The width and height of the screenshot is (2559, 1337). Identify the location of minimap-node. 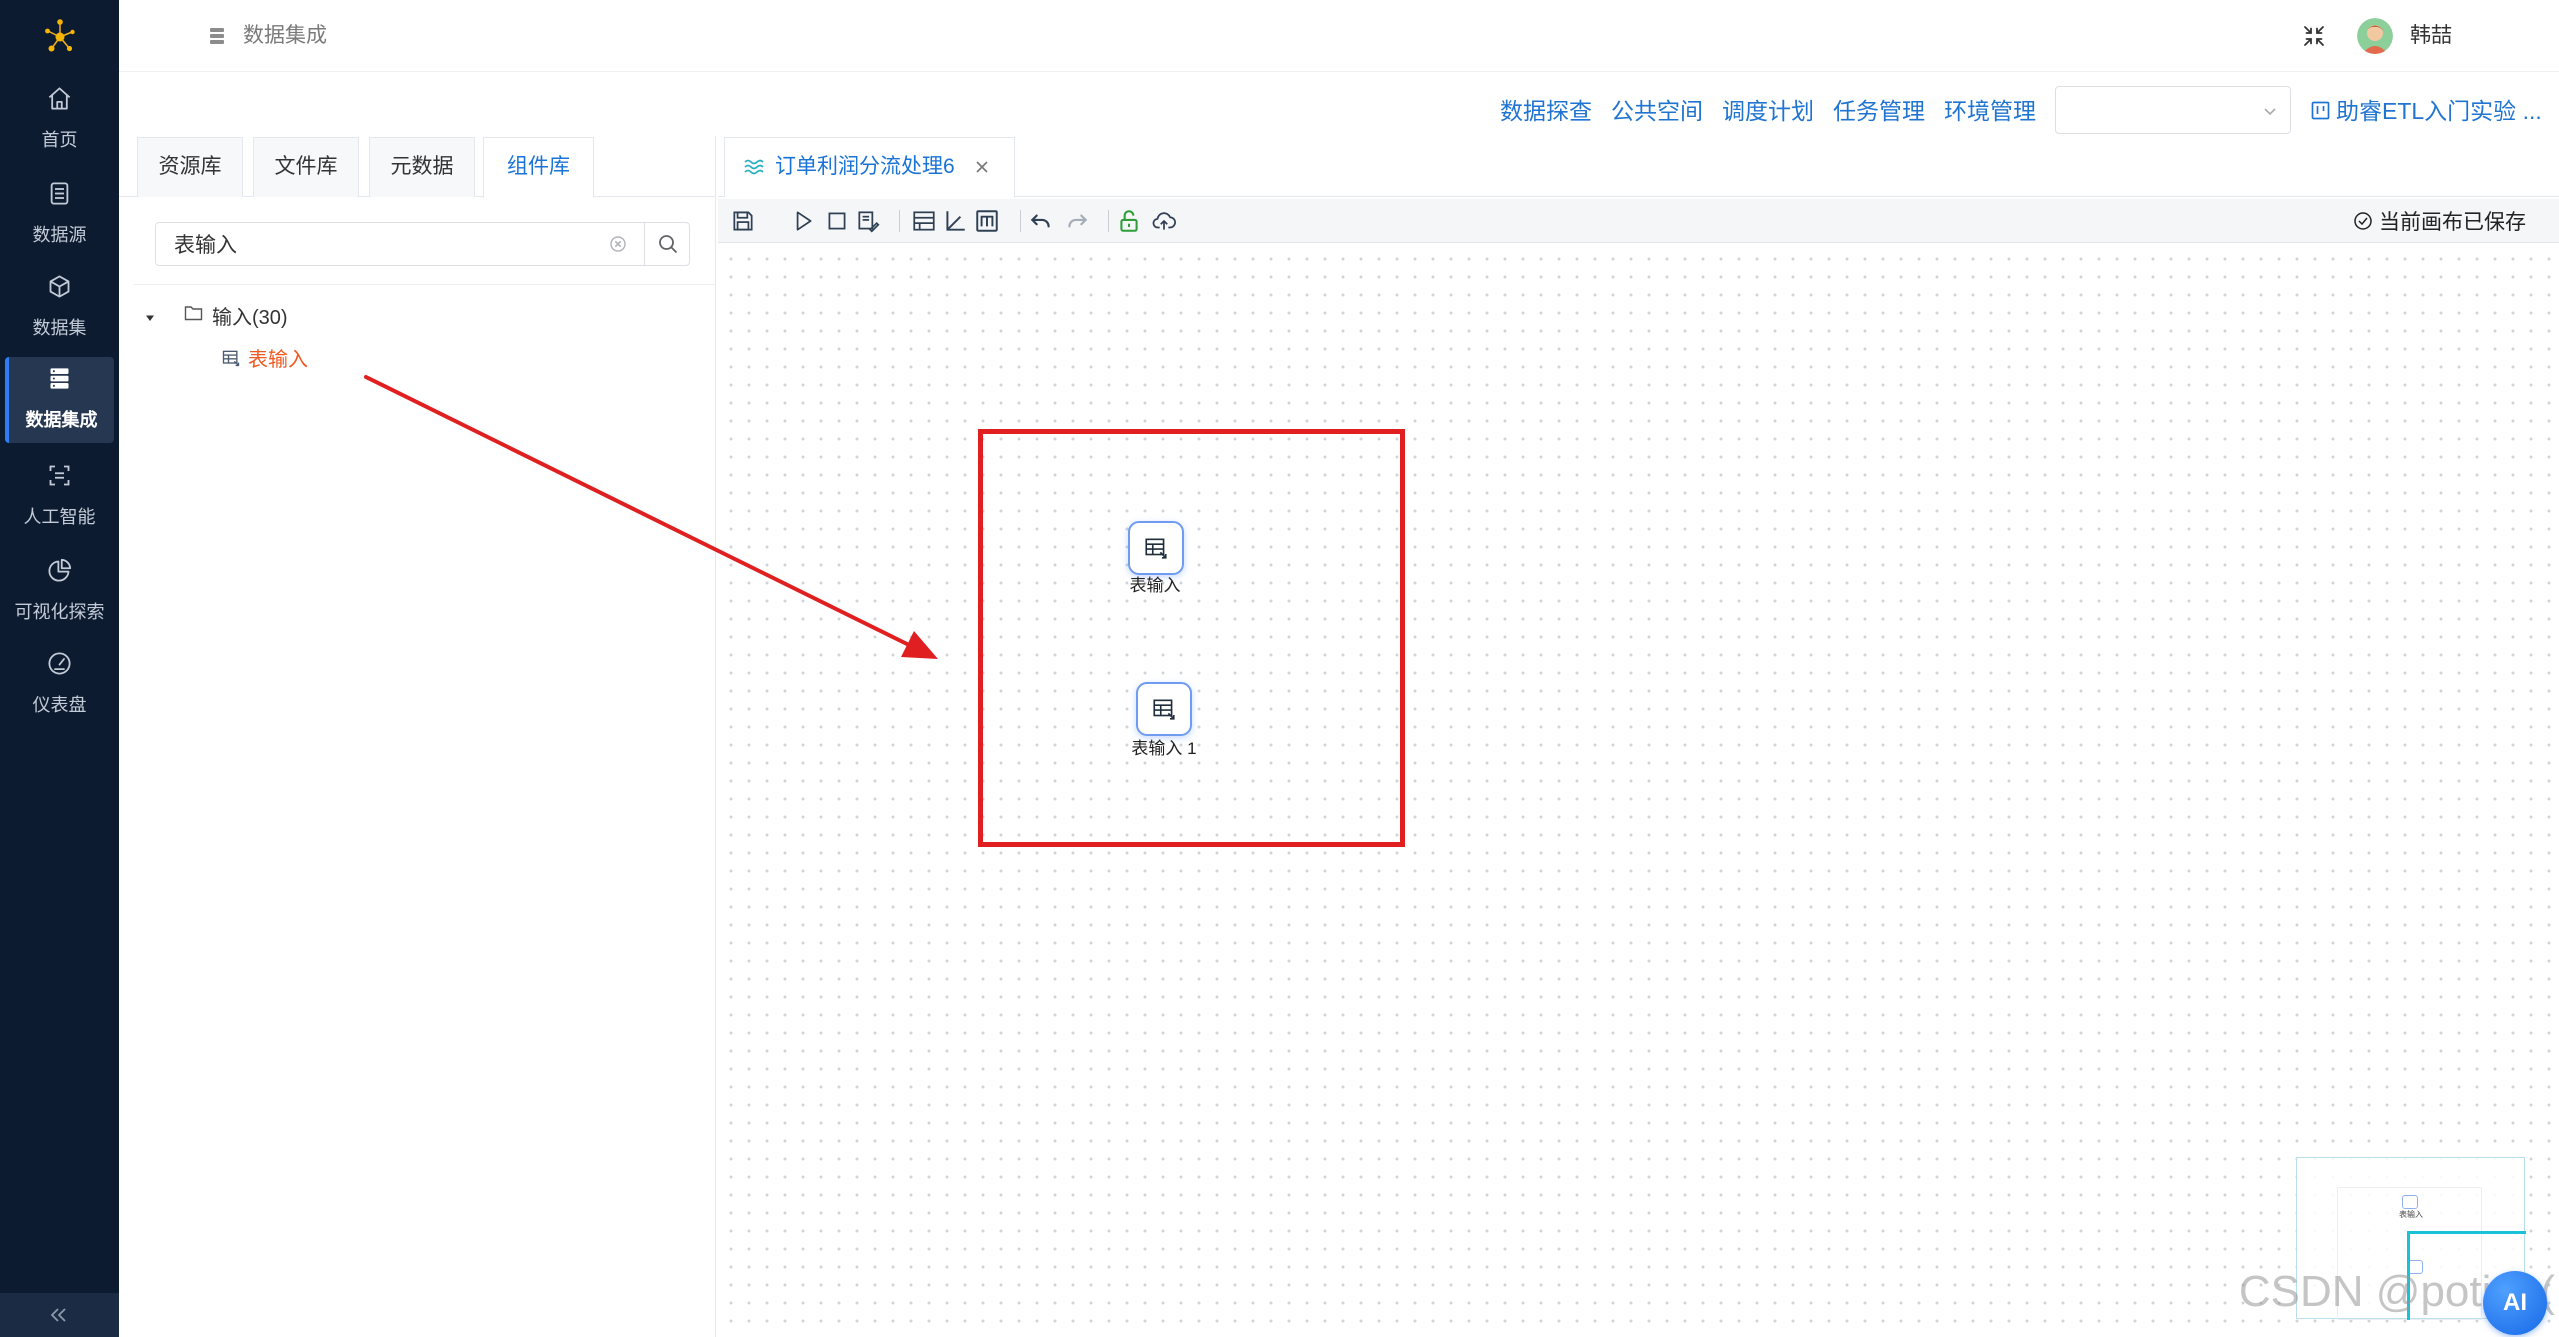
(2410, 1202).